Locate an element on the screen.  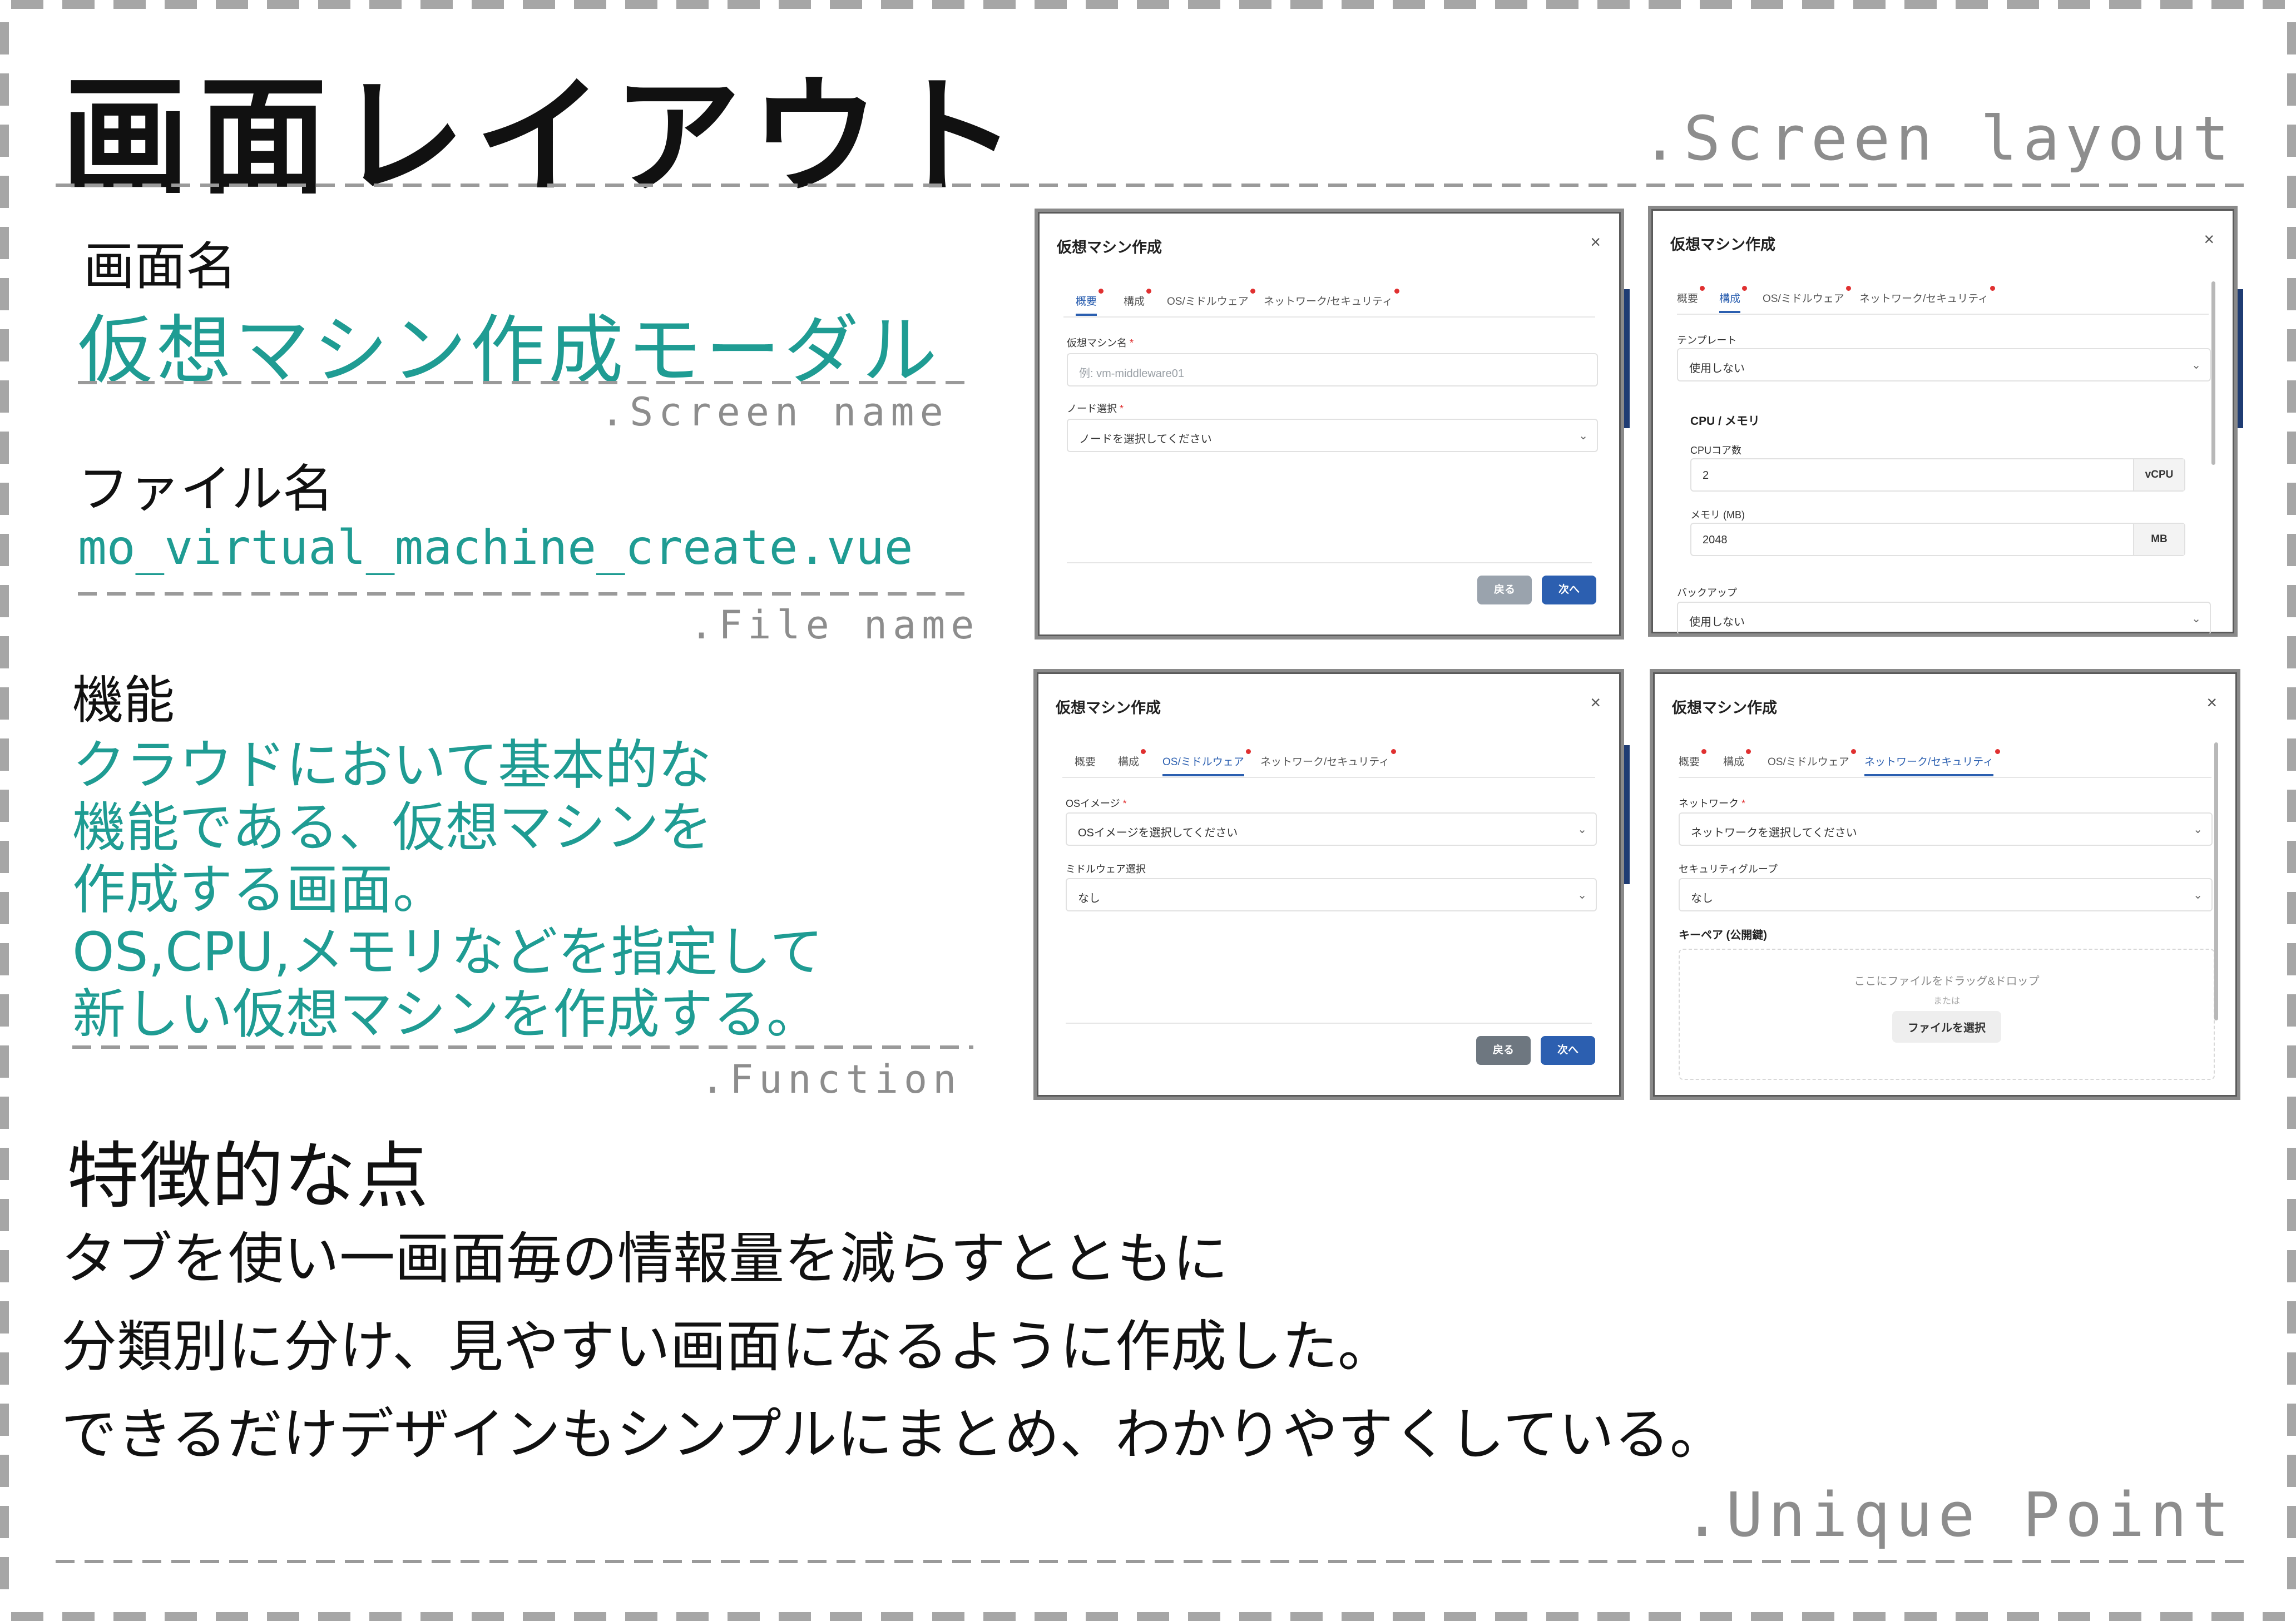
node-select: ノードを選択してください ⌄ is located at coordinates (1332, 435).